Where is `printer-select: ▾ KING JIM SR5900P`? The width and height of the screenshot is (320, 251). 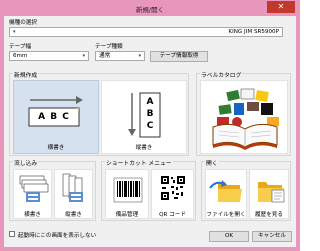 printer-select: ▾ KING JIM SR5900P is located at coordinates (146, 32).